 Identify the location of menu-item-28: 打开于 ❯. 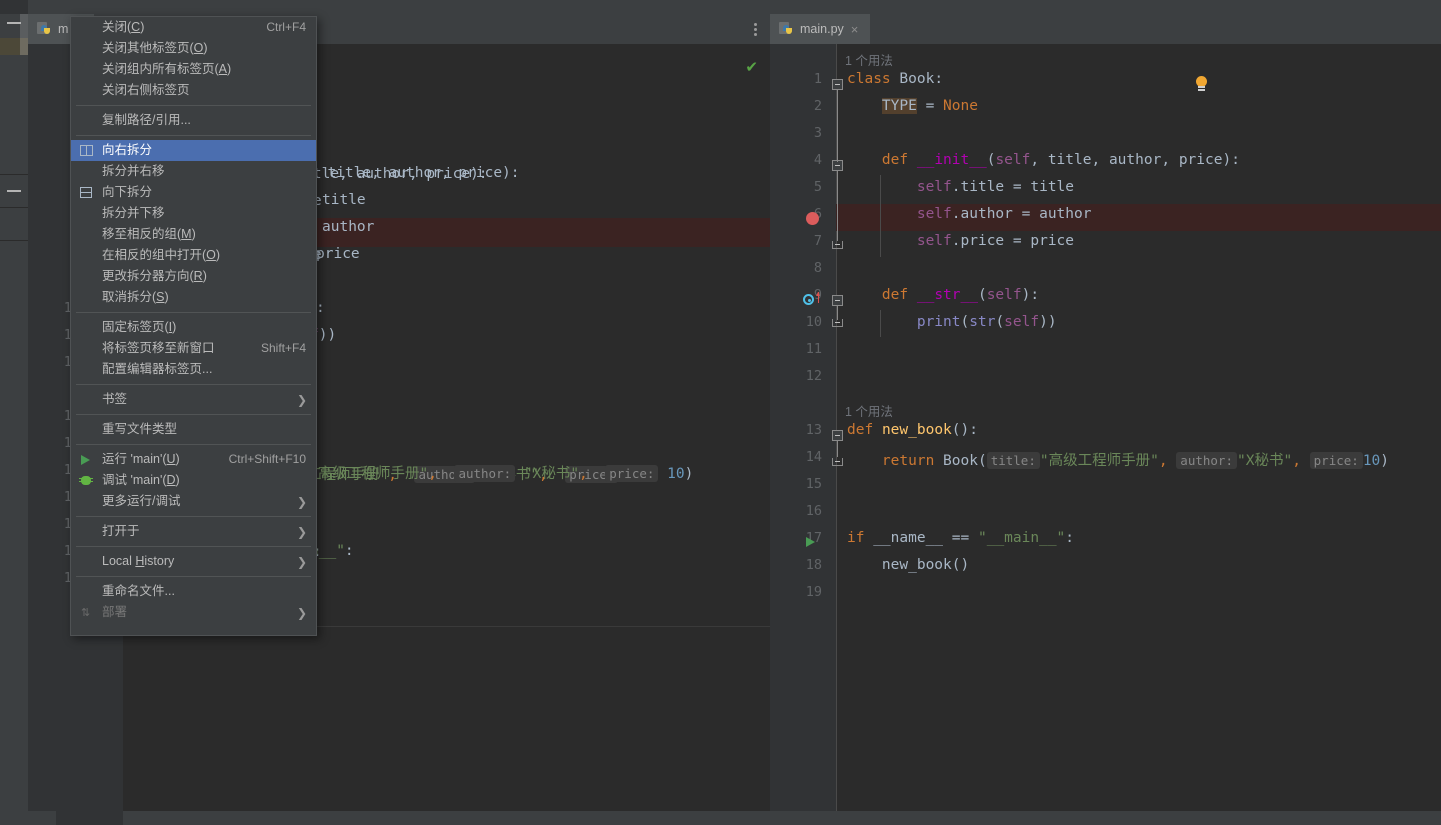
(193, 531).